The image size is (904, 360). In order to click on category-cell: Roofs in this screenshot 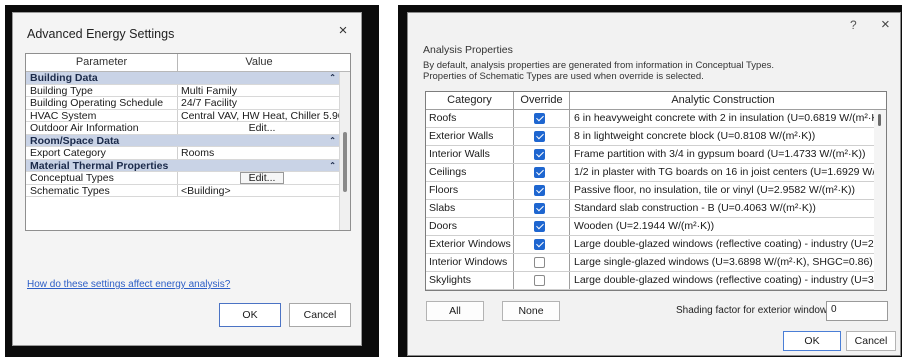, I will do `click(470, 118)`.